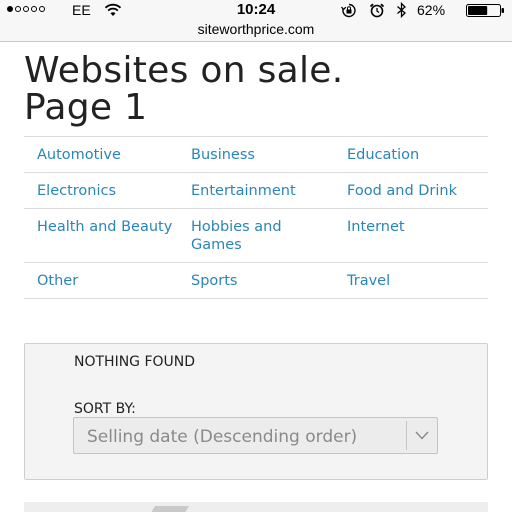  I want to click on select-divider, so click(406, 435).